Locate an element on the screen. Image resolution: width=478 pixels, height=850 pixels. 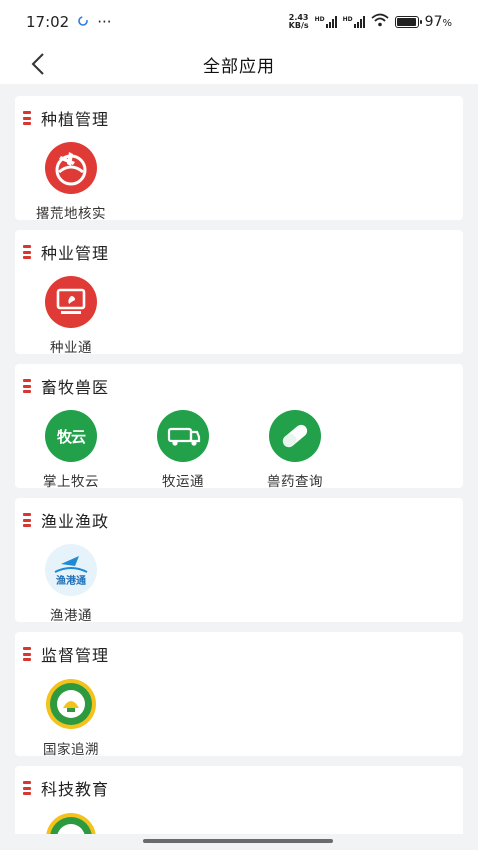
section-title: 种植管理 is located at coordinates (75, 119).